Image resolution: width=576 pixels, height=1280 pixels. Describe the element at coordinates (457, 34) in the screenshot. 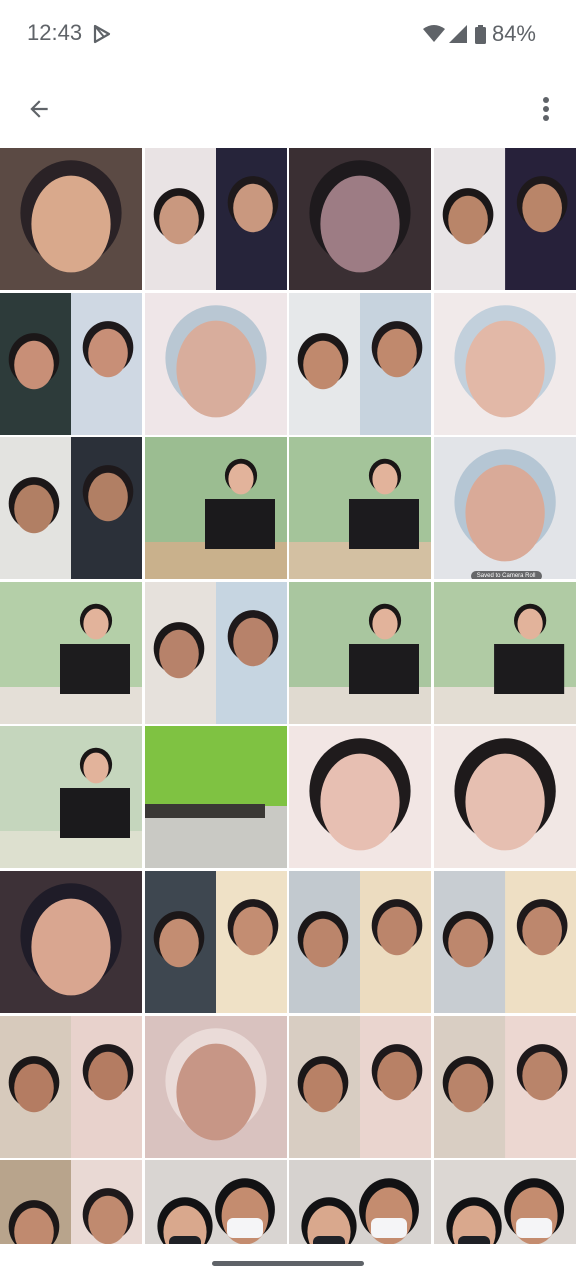

I see `signal-icon` at that location.